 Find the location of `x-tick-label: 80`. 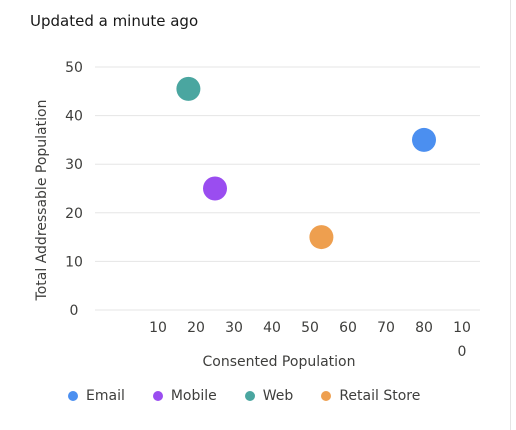

x-tick-label: 80 is located at coordinates (424, 328).